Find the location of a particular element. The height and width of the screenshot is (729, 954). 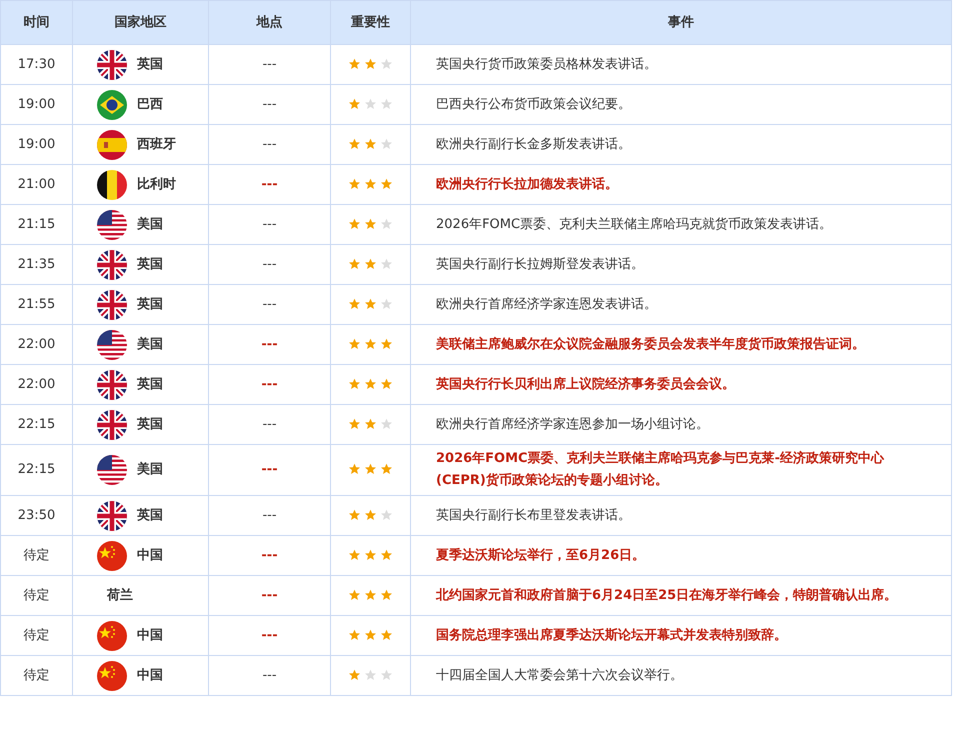

event-text: 美联储主席鲍威尔在众议院金融服务委员会发表半年度货币政策报告证词。 is located at coordinates (650, 344).